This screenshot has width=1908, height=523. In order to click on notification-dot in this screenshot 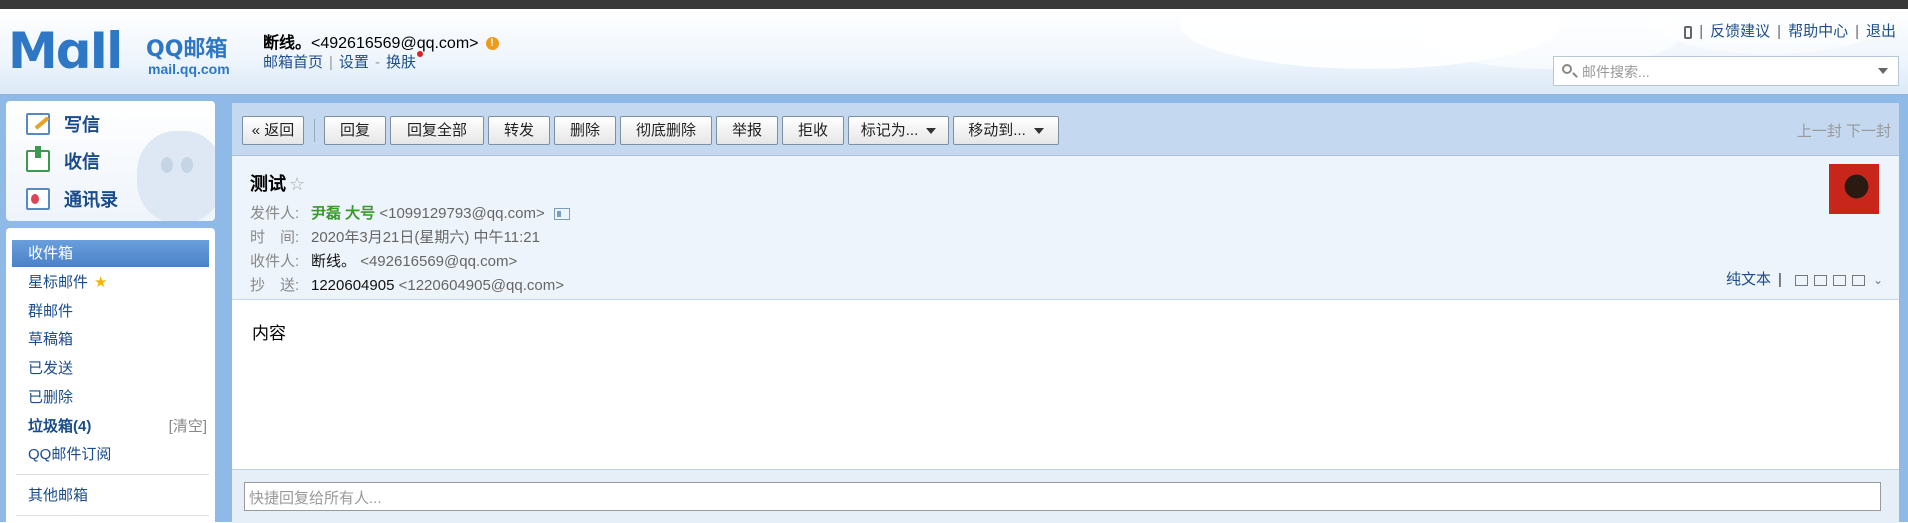, I will do `click(419, 54)`.